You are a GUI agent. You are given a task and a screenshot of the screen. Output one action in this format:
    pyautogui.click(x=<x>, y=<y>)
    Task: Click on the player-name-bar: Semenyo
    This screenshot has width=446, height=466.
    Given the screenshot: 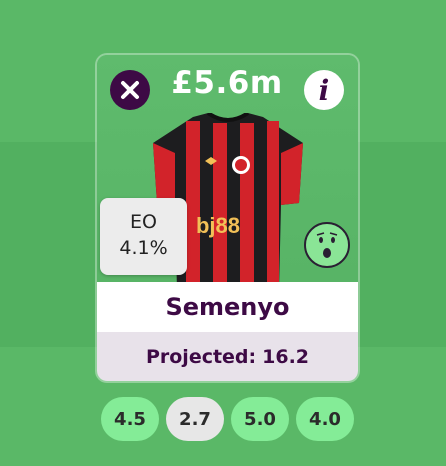 What is the action you would take?
    pyautogui.click(x=227, y=307)
    